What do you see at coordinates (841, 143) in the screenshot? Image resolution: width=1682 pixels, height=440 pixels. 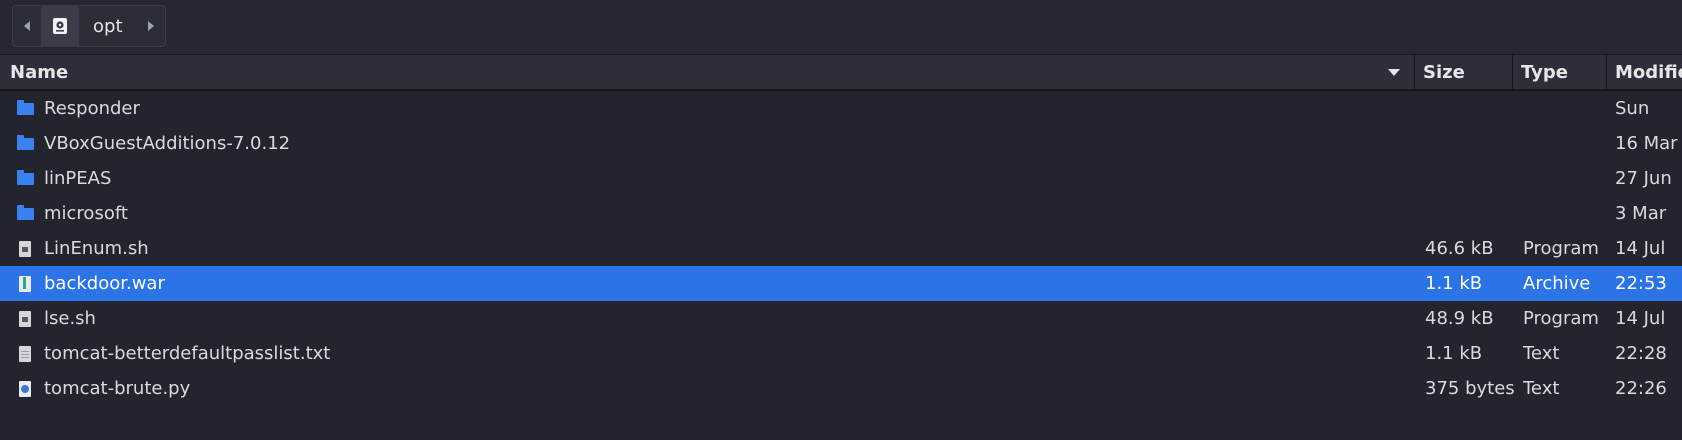 I see `file-row: VBoxGuestAdditions-7.0.12 16 Mar` at bounding box center [841, 143].